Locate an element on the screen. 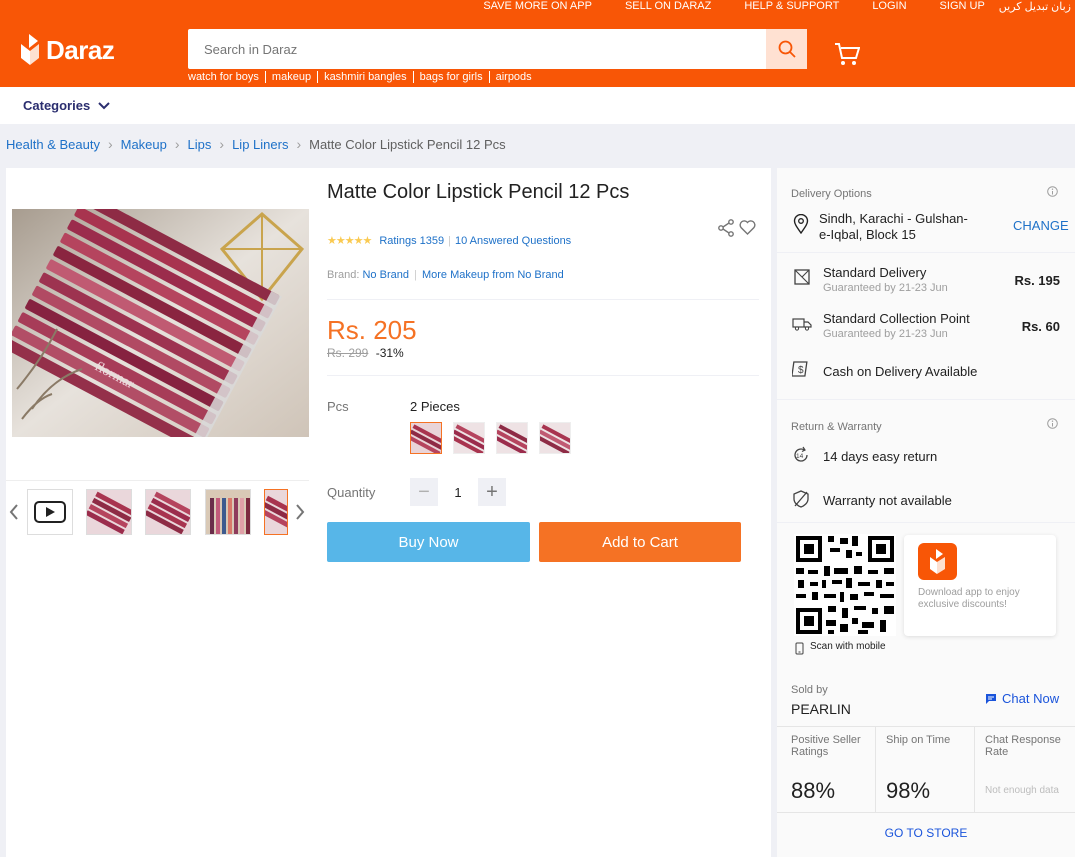 Image resolution: width=1075 pixels, height=857 pixels. return-icon: 14 is located at coordinates (801, 454).